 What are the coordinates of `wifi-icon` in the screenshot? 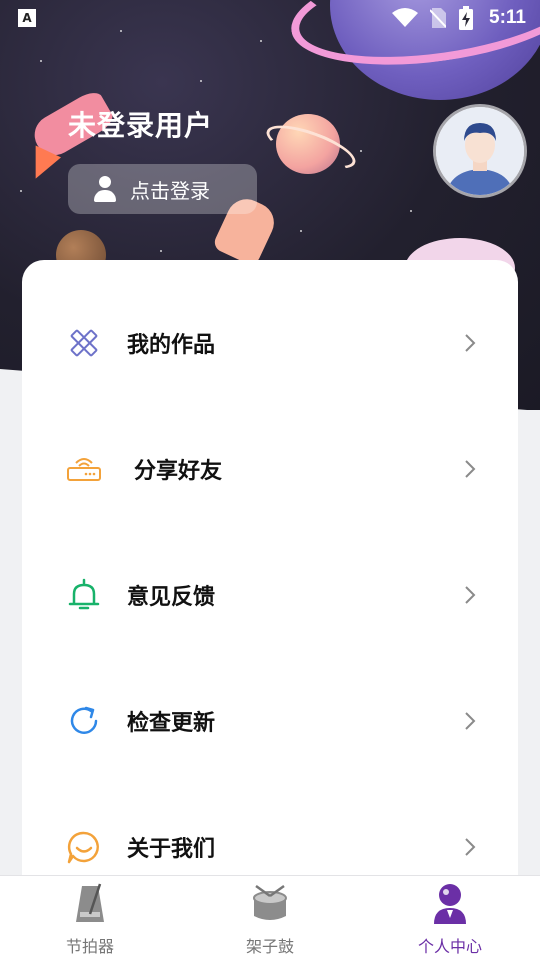 It's located at (405, 17).